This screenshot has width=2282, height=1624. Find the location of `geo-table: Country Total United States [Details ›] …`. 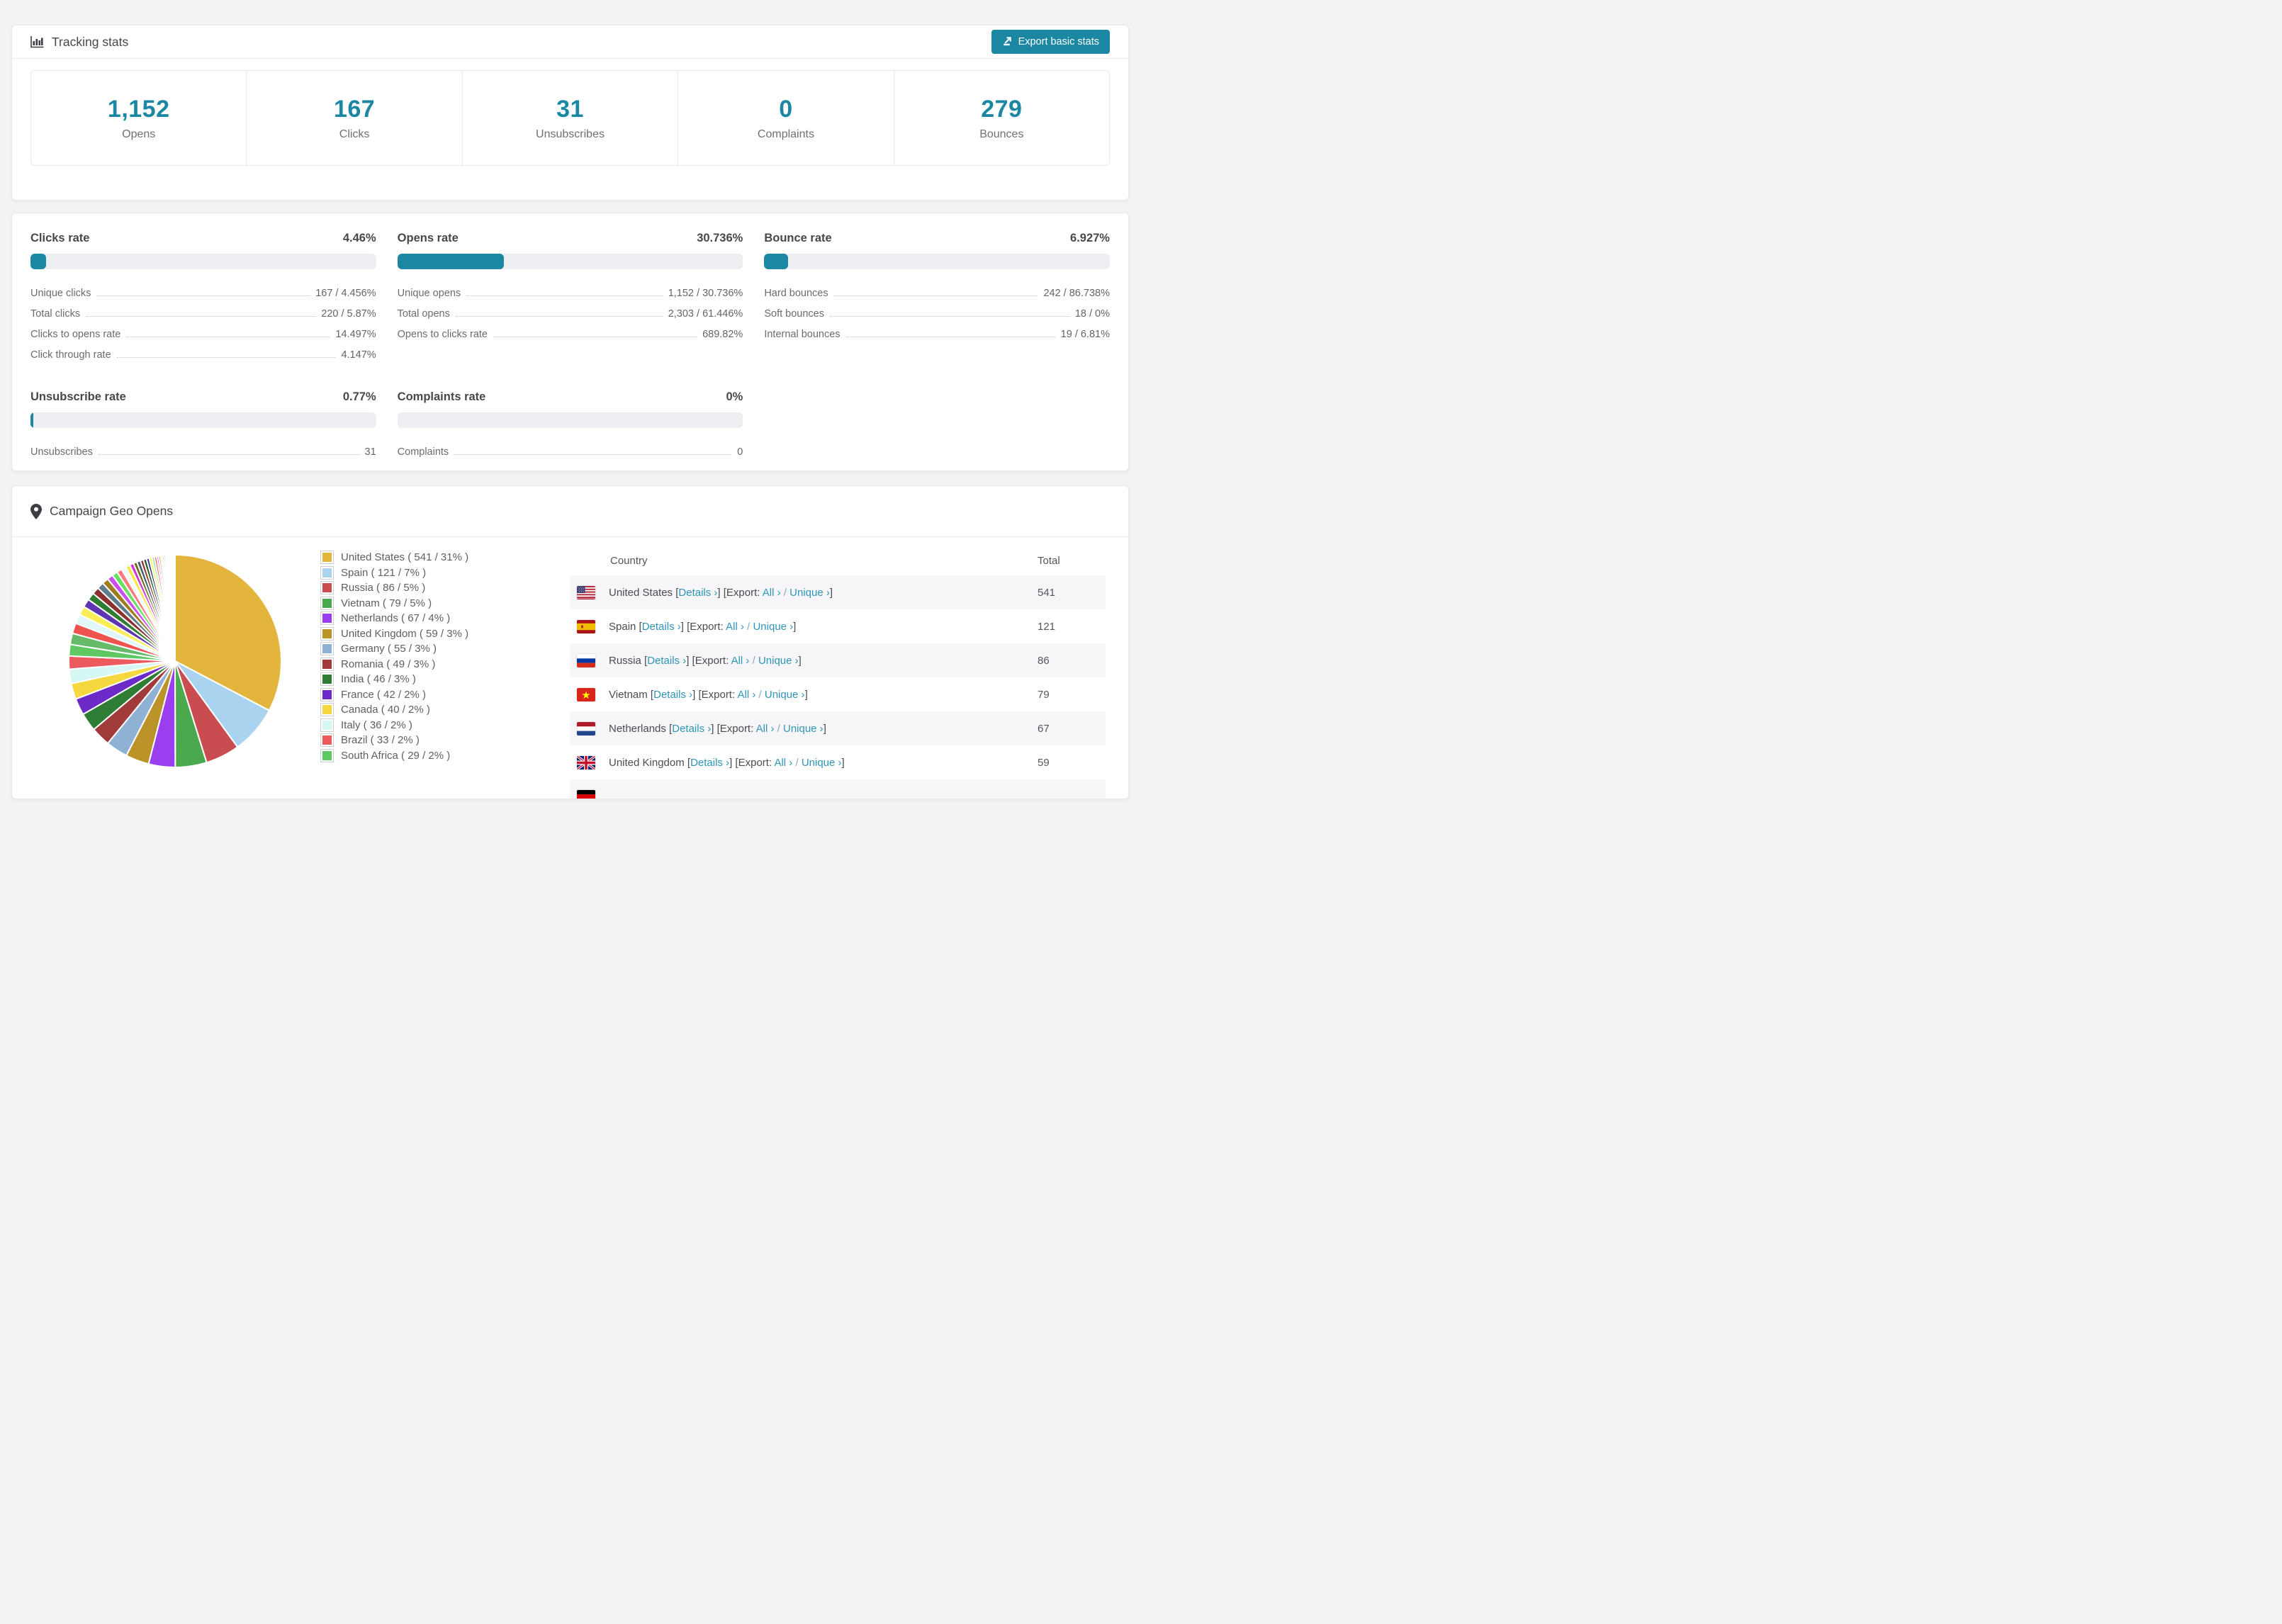

geo-table: Country Total United States [Details ›] … is located at coordinates (838, 673).